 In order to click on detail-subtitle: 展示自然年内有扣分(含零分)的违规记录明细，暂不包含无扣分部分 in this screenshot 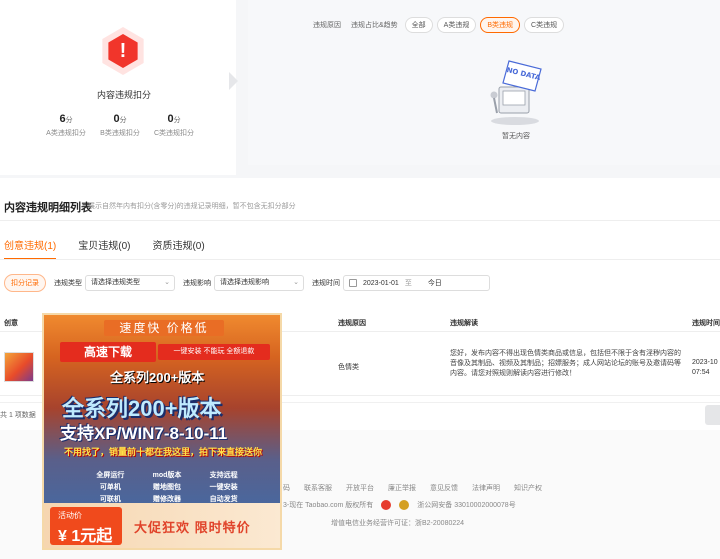, I will do `click(192, 206)`.